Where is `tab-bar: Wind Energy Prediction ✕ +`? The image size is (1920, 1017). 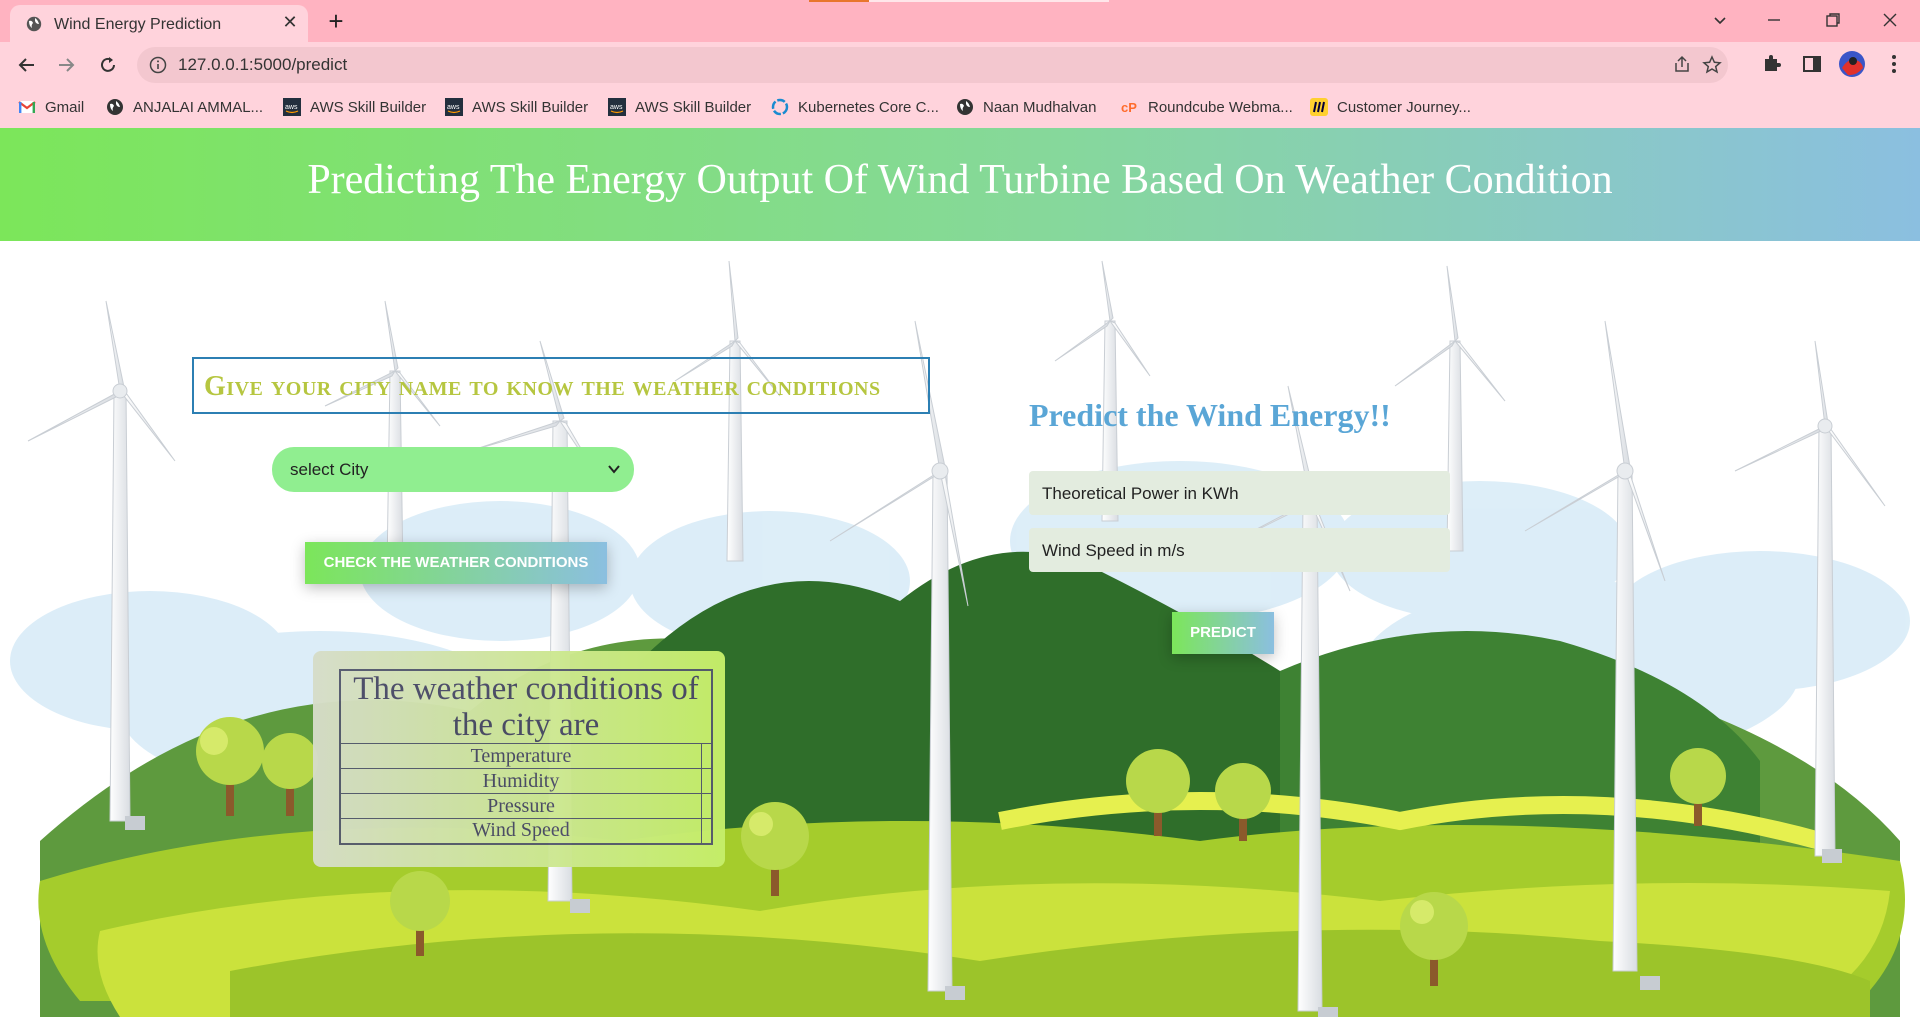
tab-bar: Wind Energy Prediction ✕ + is located at coordinates (960, 21).